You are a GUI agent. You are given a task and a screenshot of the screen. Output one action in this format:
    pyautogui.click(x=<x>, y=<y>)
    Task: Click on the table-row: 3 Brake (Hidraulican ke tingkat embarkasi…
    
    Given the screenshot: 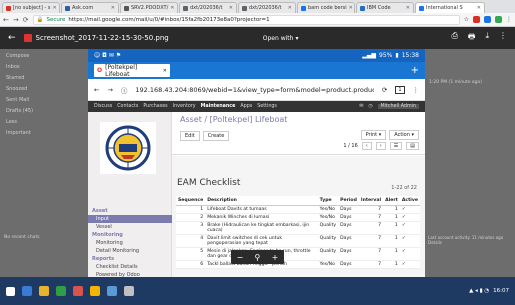 What is the action you would take?
    pyautogui.click(x=298, y=228)
    